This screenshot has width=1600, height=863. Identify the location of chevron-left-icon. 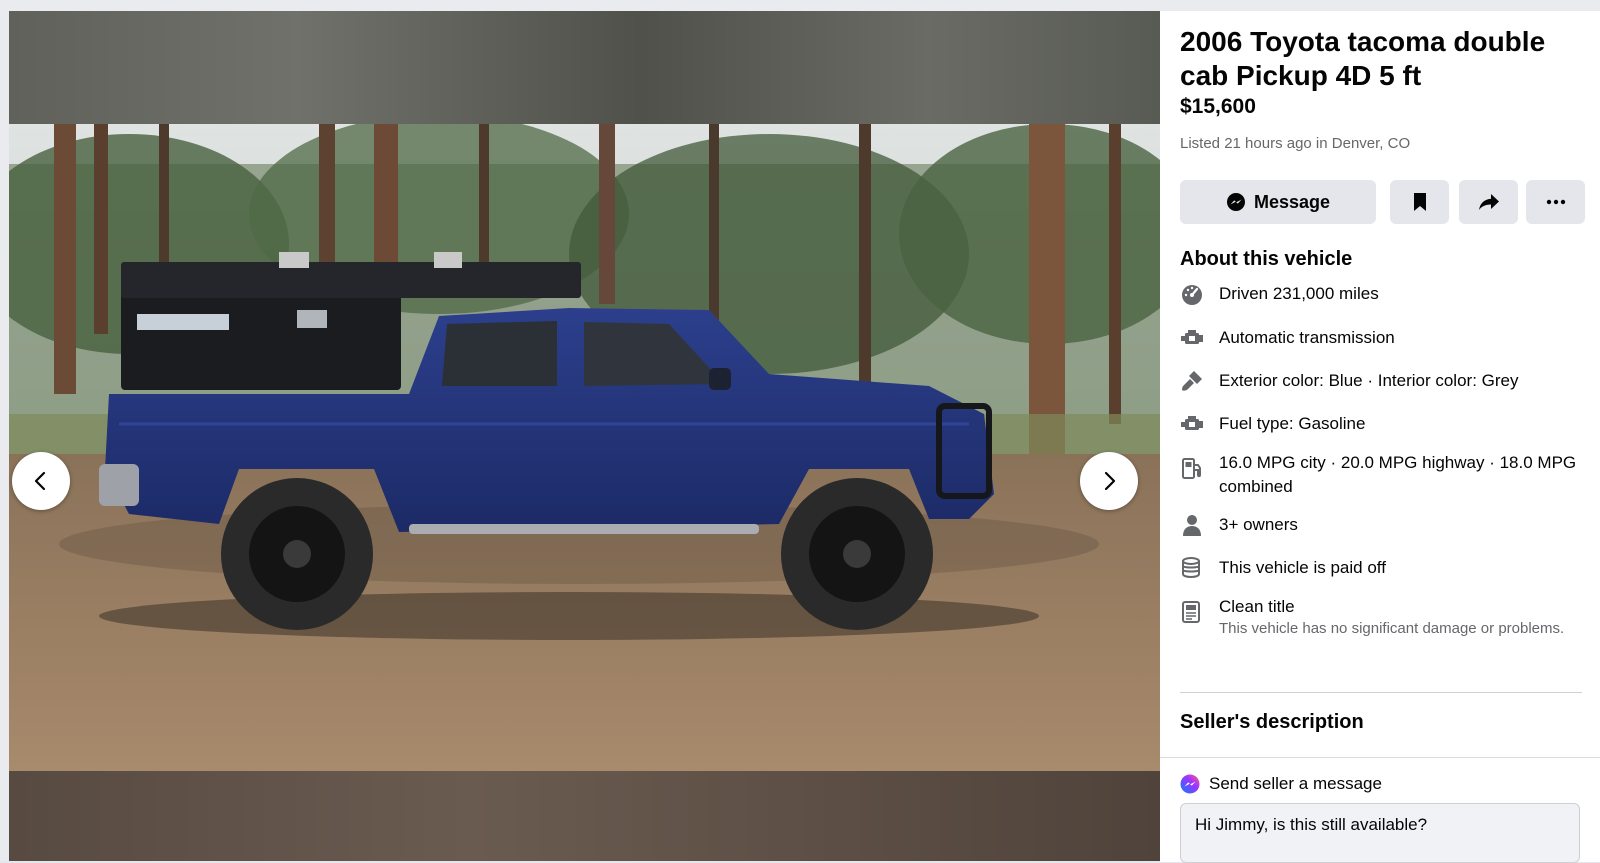
(40, 481).